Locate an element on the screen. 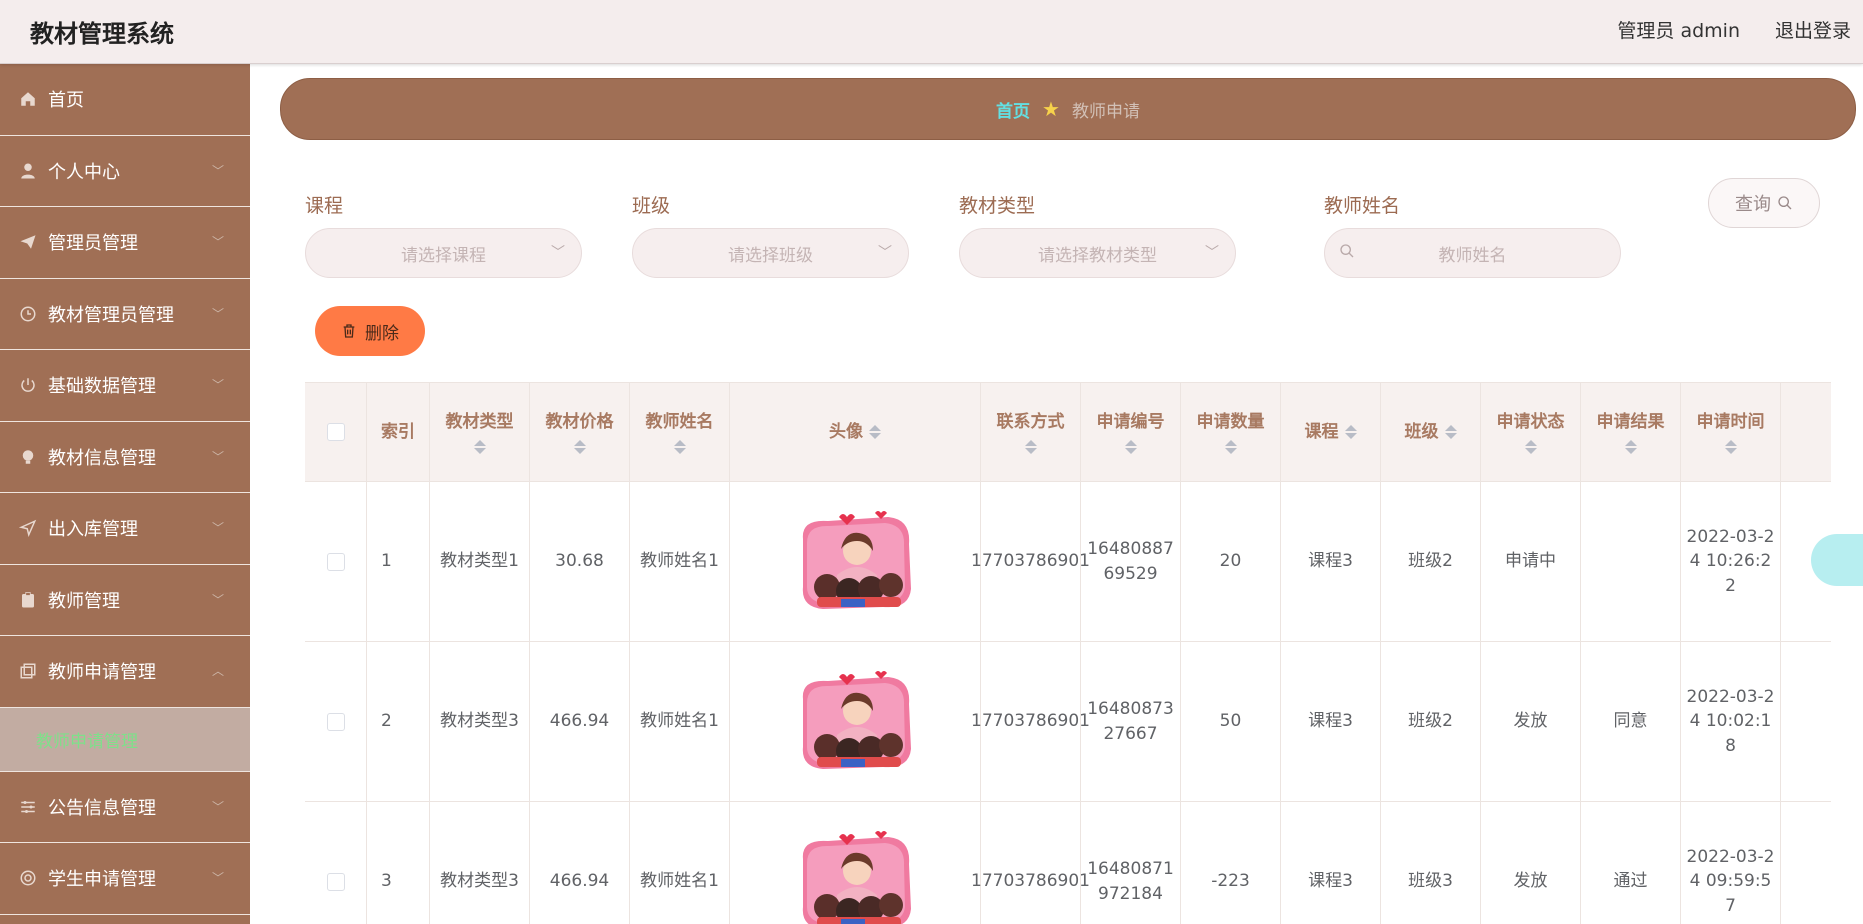 The image size is (1863, 924). cell-index: 2 is located at coordinates (398, 721).